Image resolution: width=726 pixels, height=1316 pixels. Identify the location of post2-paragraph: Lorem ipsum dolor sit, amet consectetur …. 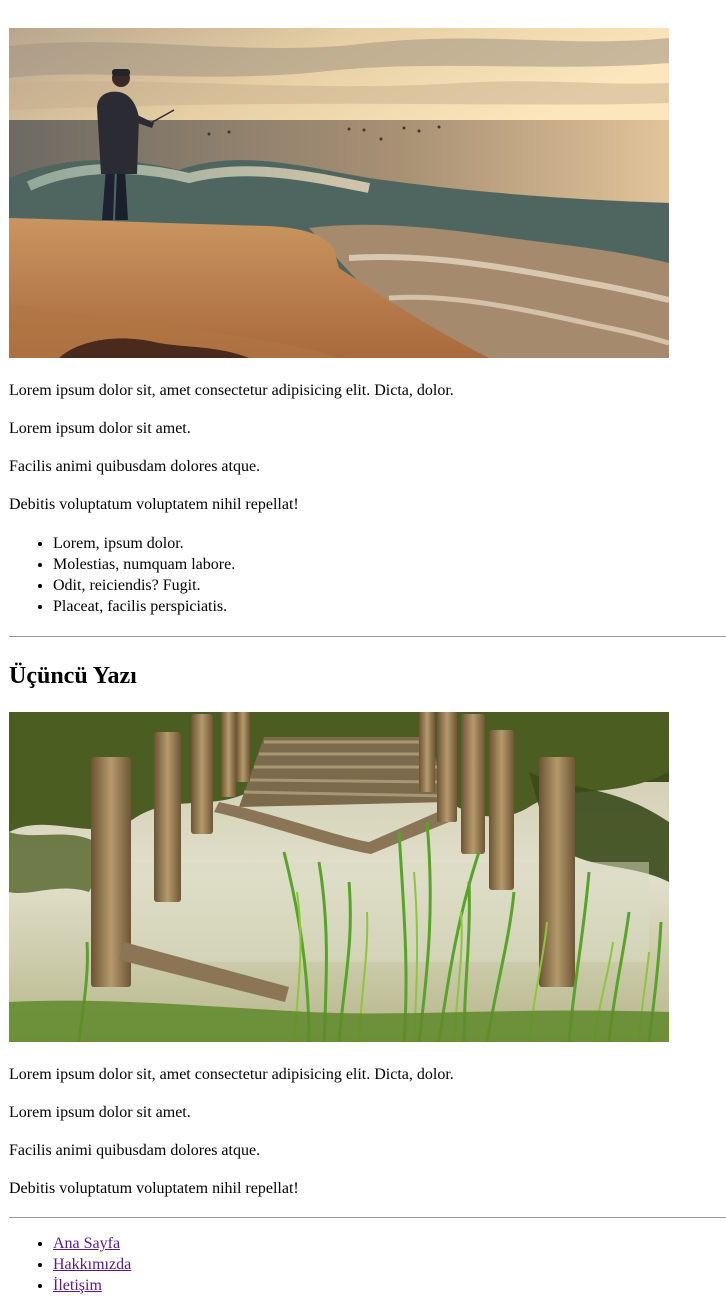
(231, 390).